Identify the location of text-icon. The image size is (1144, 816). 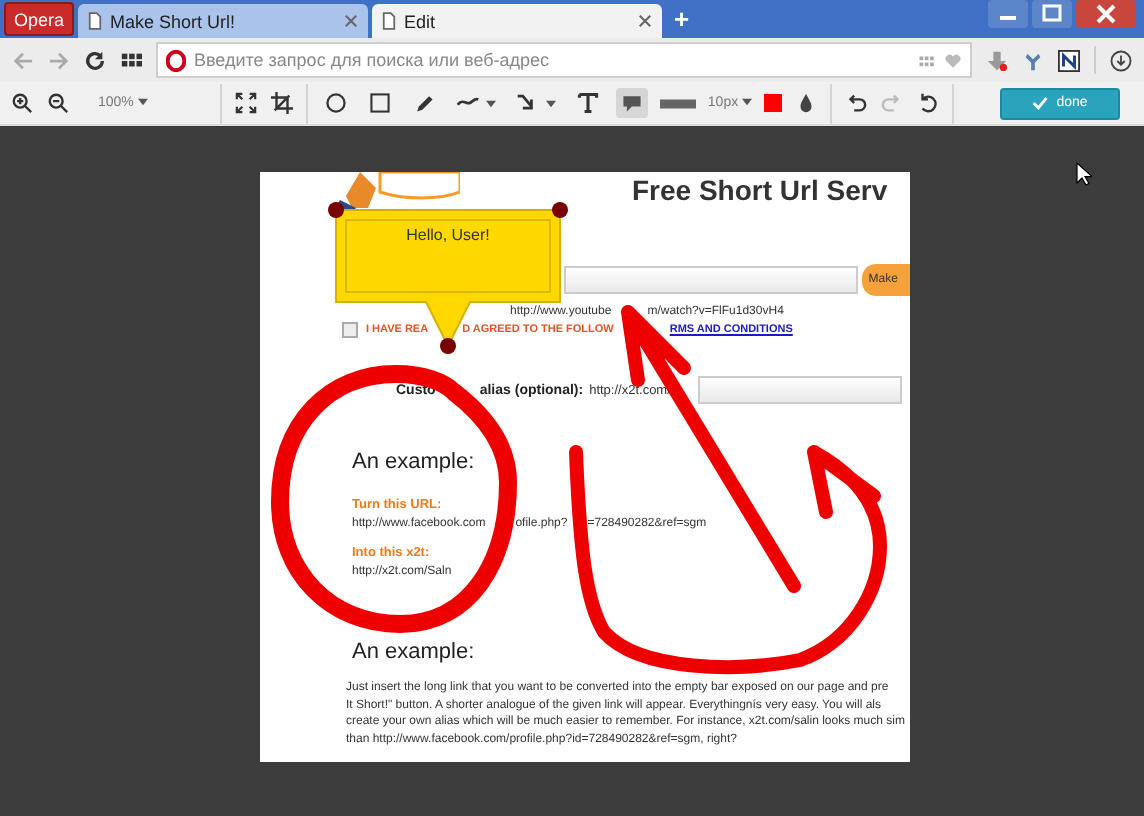
(587, 103).